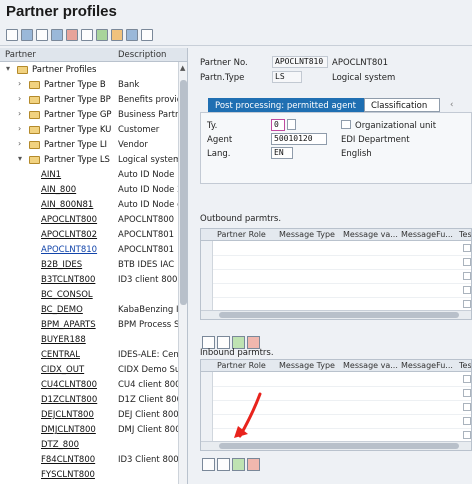  I want to click on tab-classification: Classification, so click(402, 105).